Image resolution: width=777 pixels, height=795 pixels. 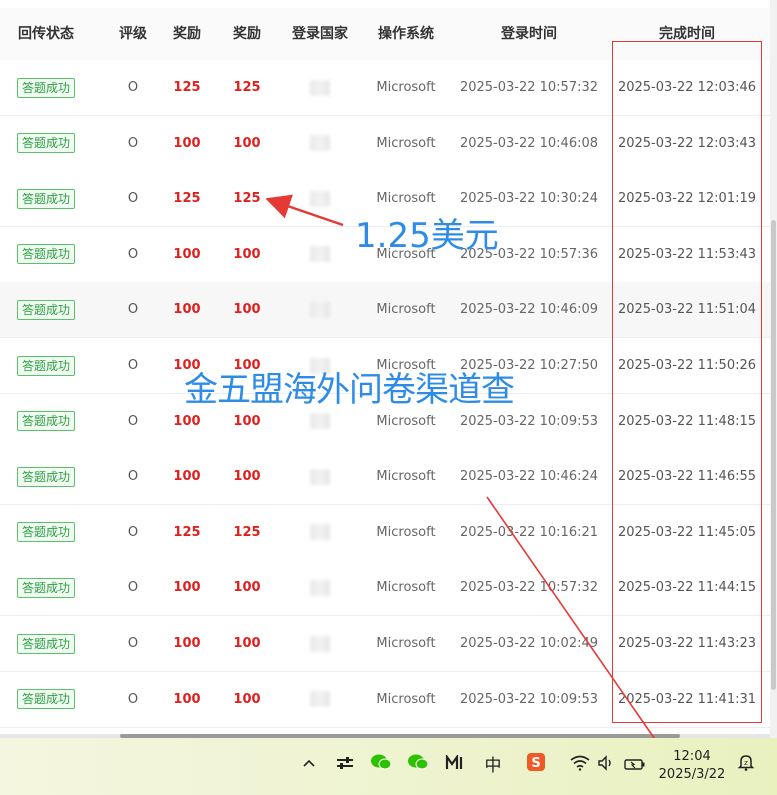 I want to click on wifi-icon, so click(x=580, y=766).